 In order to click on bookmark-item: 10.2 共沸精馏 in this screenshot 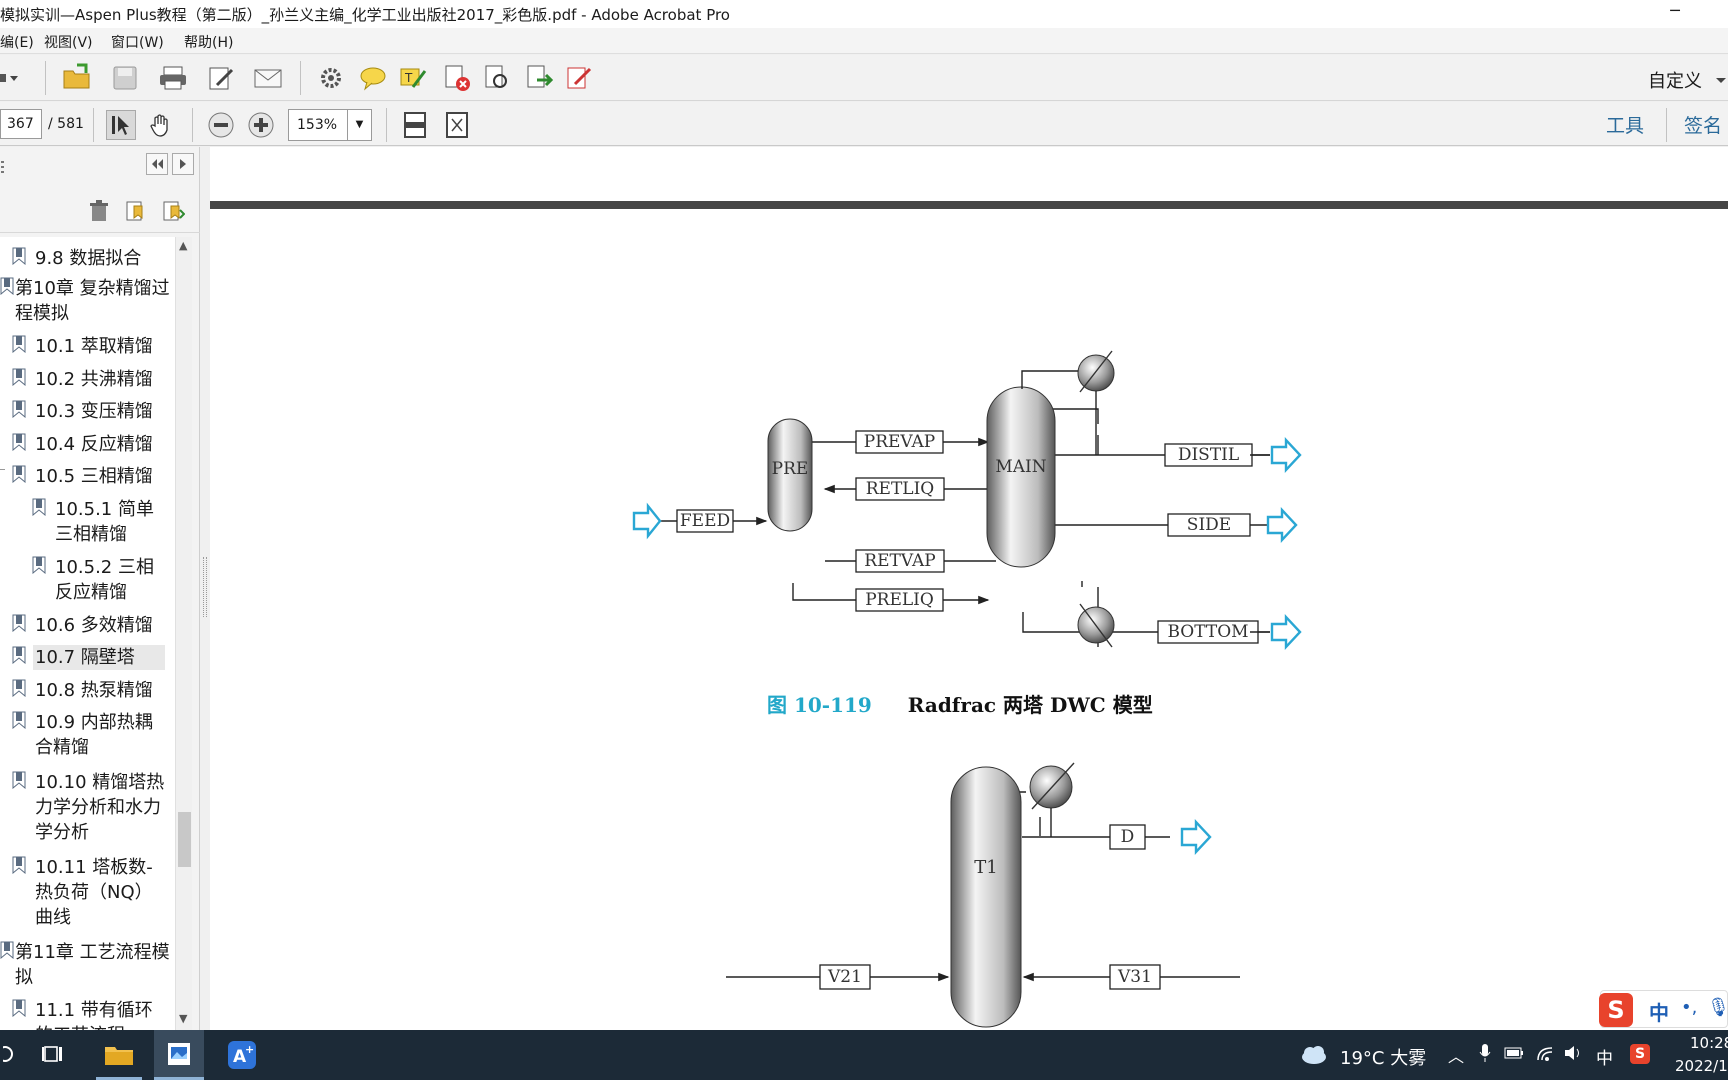, I will do `click(87, 378)`.